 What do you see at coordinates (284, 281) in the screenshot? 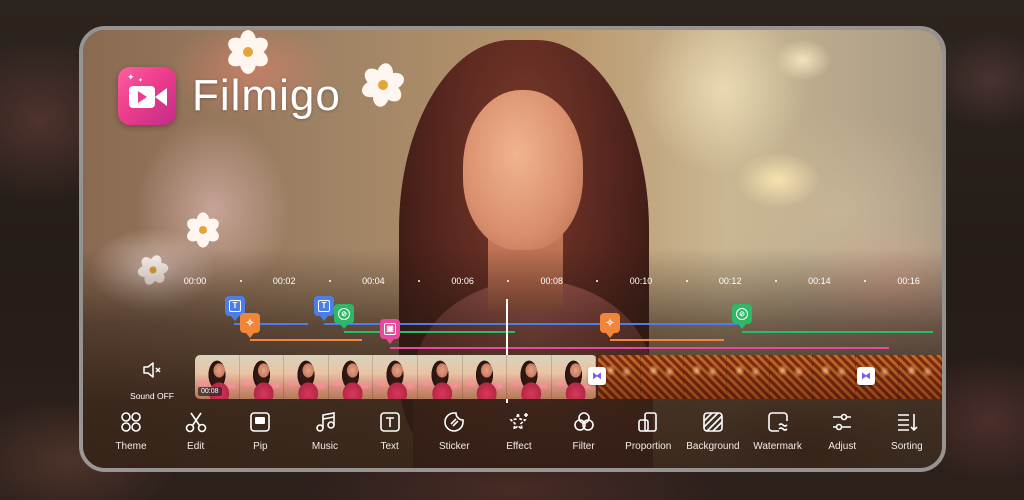
I see `ruler-tick-label: 00:02` at bounding box center [284, 281].